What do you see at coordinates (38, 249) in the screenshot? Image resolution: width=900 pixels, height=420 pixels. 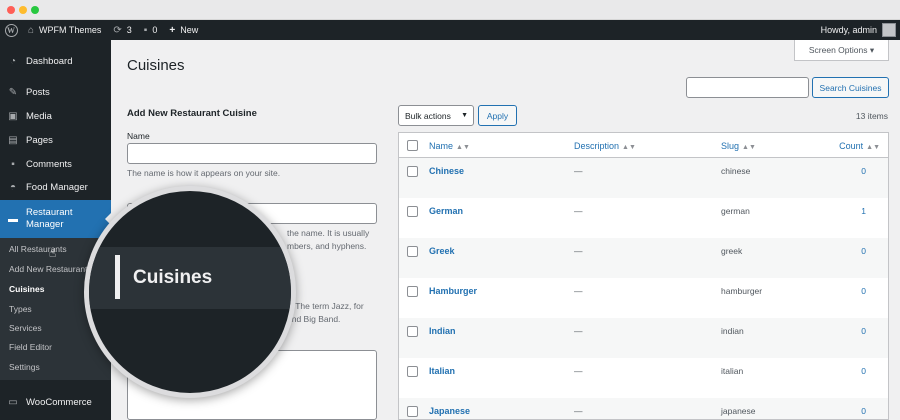 I see `submenu-all-restaurants: All Restaurants` at bounding box center [38, 249].